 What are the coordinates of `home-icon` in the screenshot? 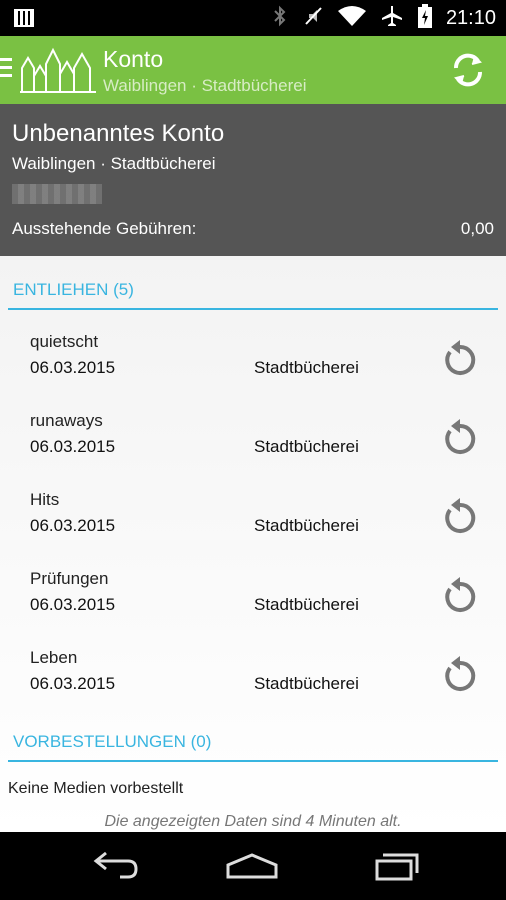 It's located at (252, 866).